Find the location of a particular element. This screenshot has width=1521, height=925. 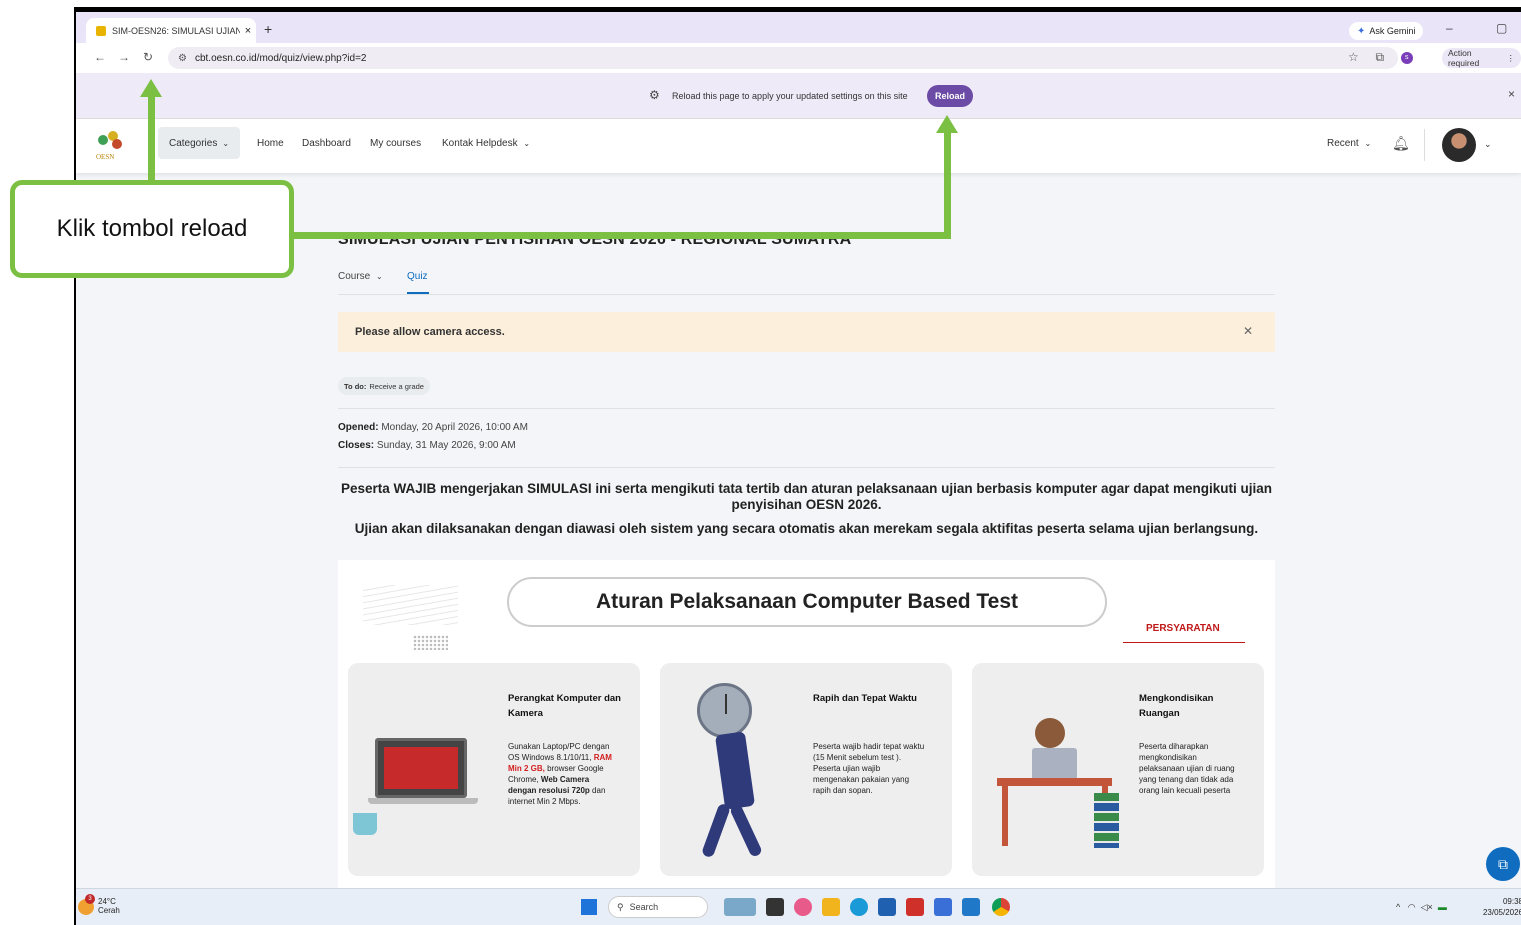

opened-value: Monday, 20 April 2026, 10:00 AM is located at coordinates (454, 427).